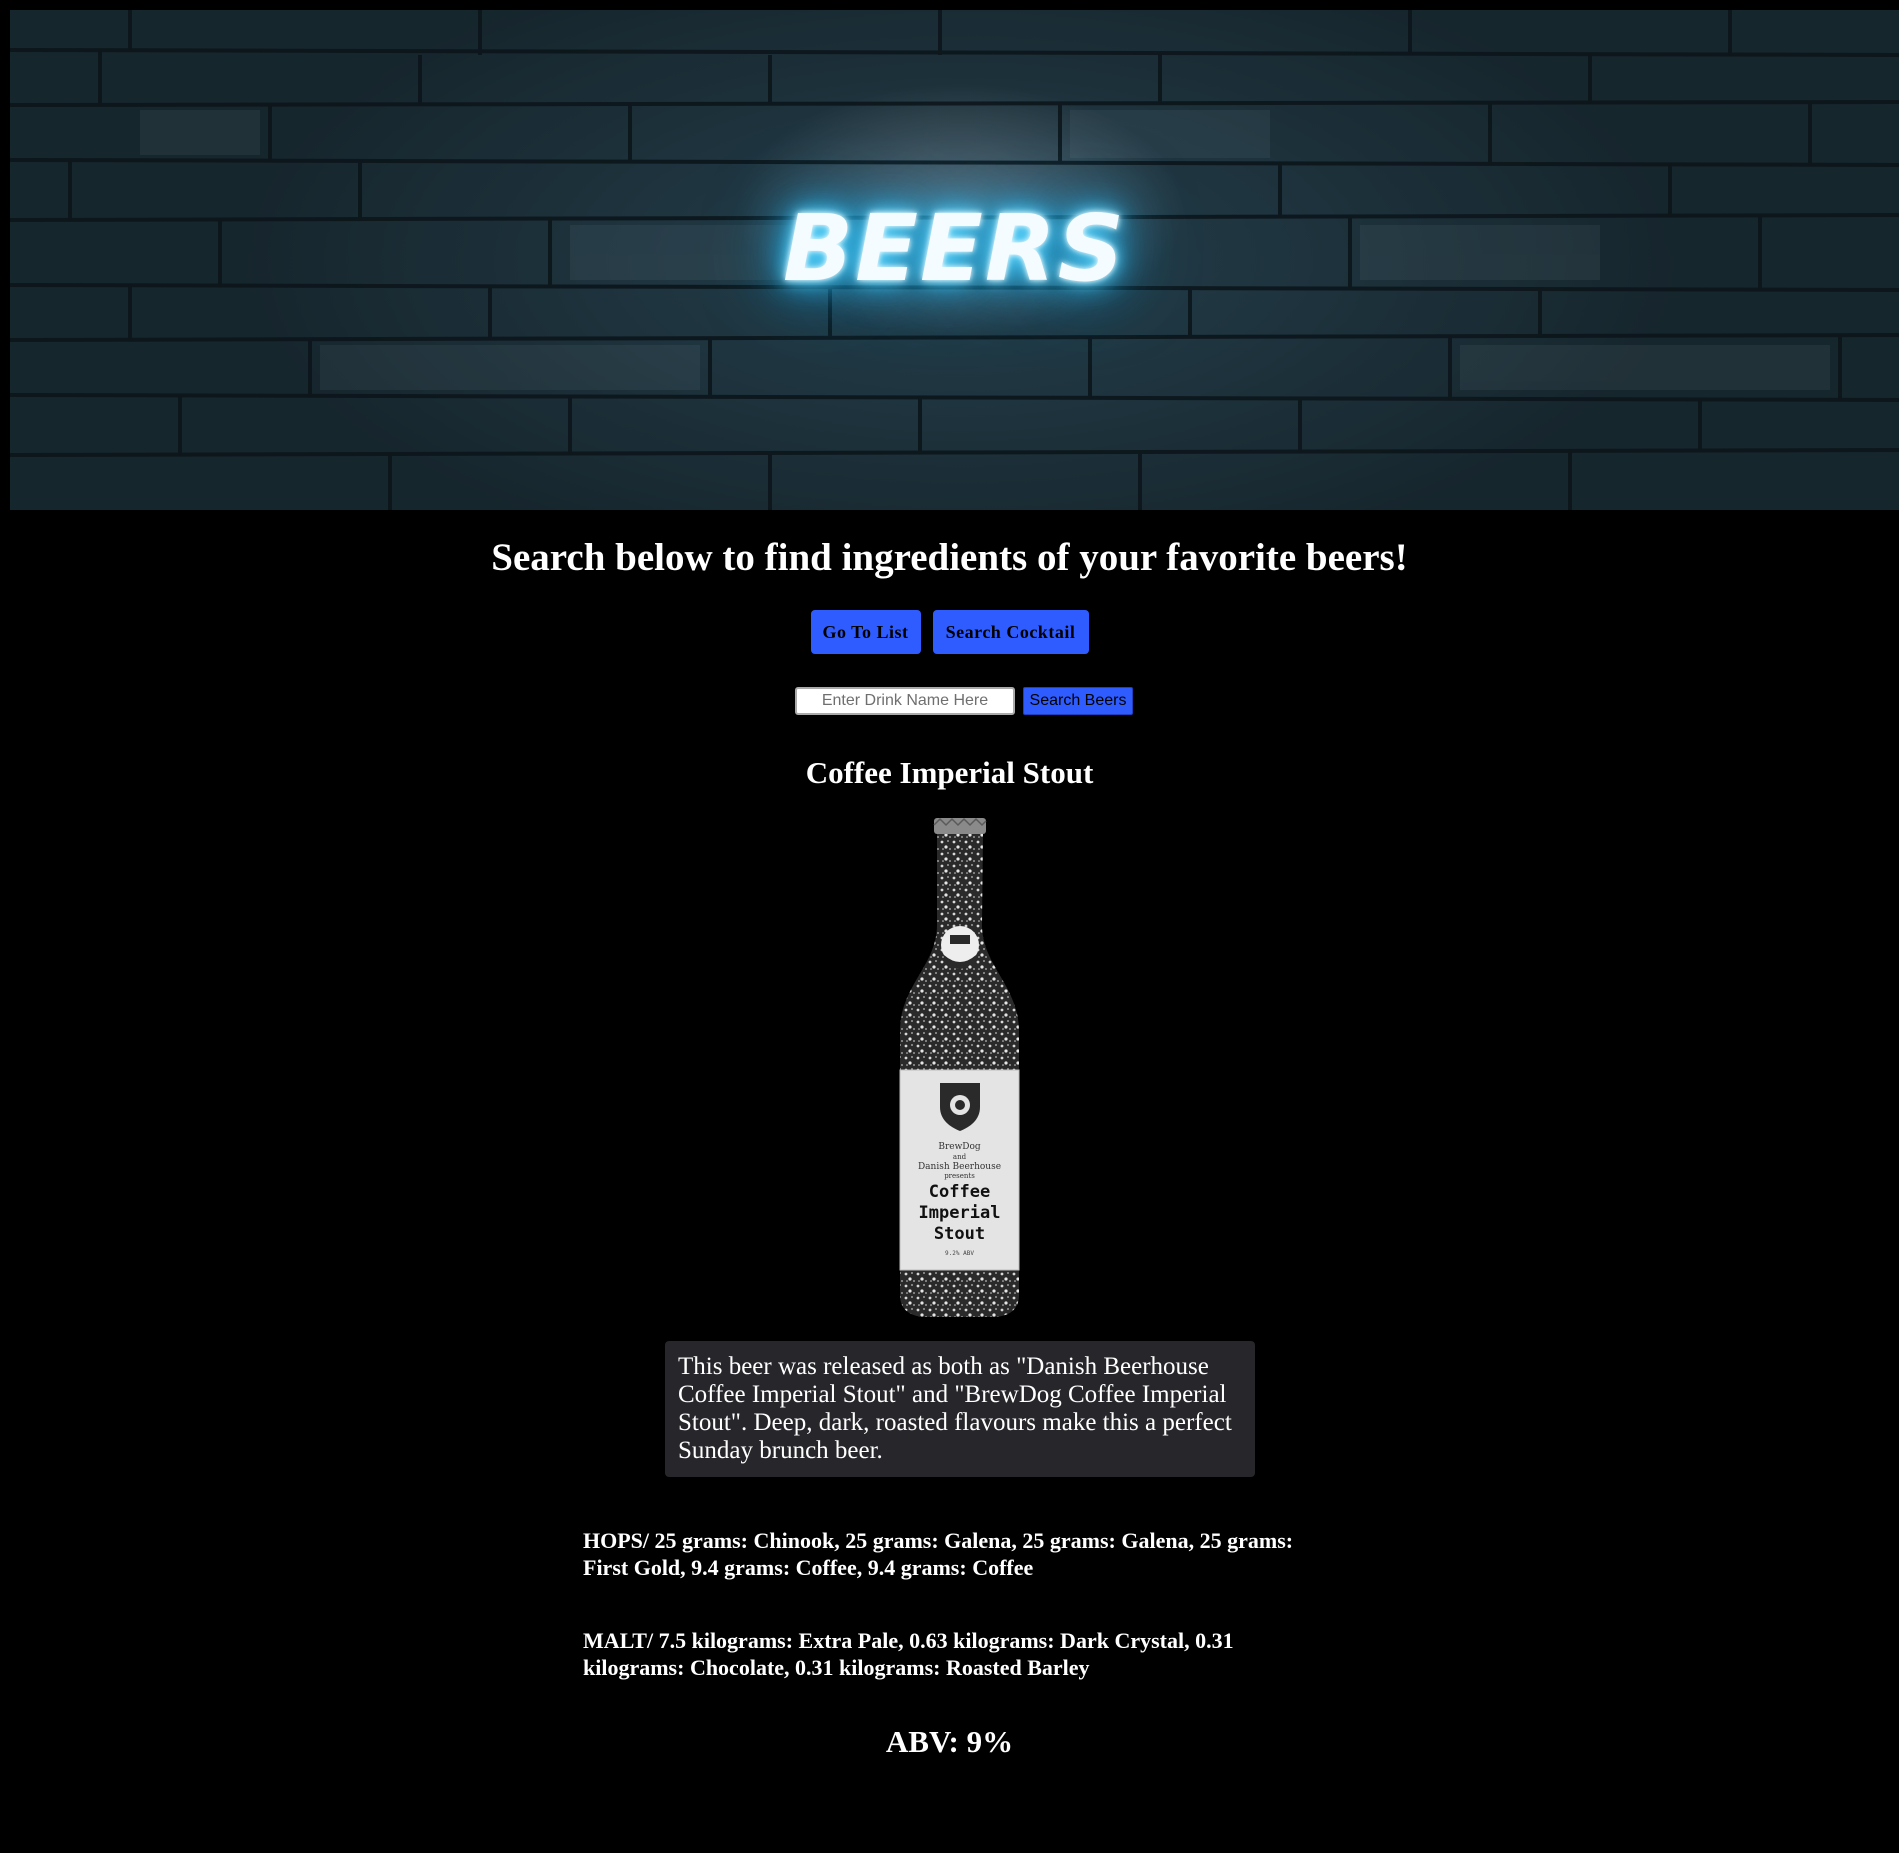 The width and height of the screenshot is (1899, 1853). I want to click on banner-title: BEERS, so click(954, 248).